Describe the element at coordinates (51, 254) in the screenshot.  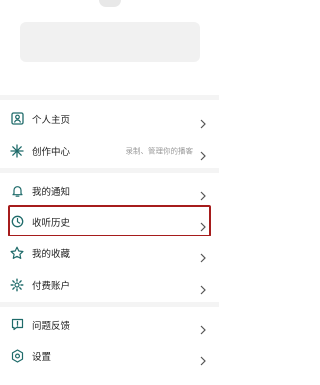
I see `menu-item-label: 我的收藏` at that location.